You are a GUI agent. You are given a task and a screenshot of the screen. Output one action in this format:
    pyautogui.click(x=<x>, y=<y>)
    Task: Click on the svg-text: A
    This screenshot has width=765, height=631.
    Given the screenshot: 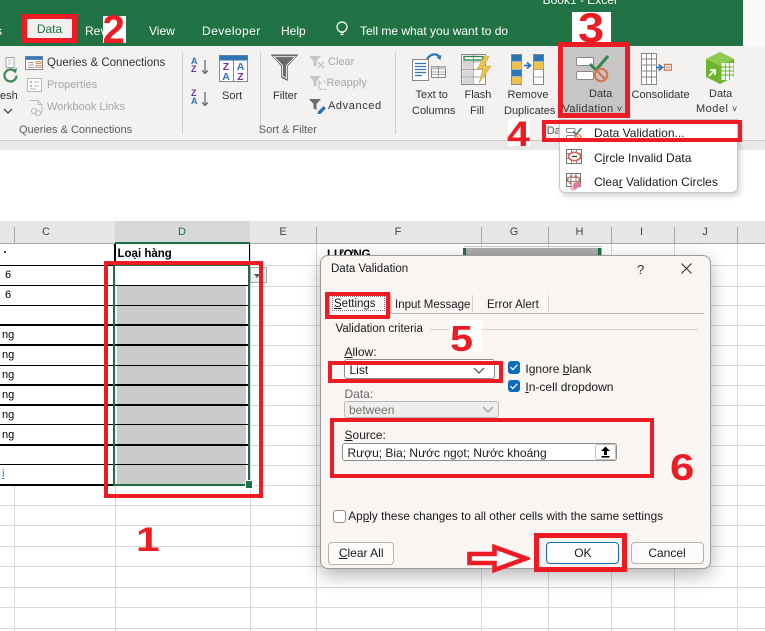 What is the action you would take?
    pyautogui.click(x=226, y=76)
    